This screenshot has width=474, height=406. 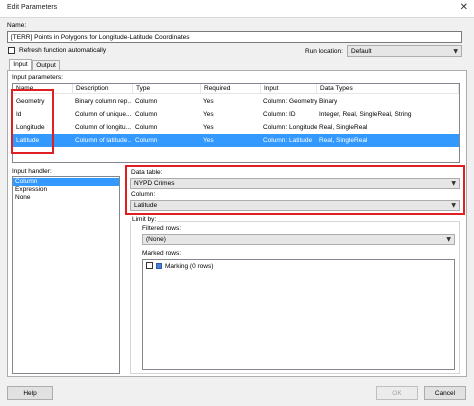 What do you see at coordinates (388, 89) in the screenshot?
I see `column-header-data-types: Data Types` at bounding box center [388, 89].